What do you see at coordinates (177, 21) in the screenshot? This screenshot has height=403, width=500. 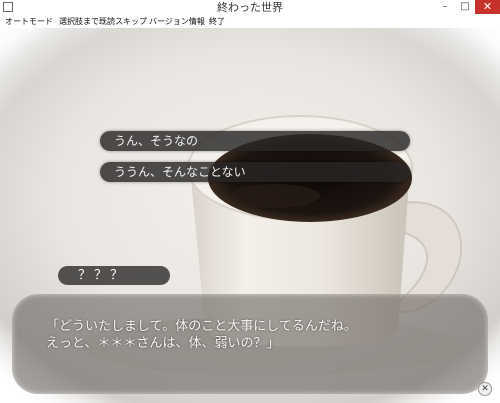 I see `menu-item-version-info: バージョン情報` at bounding box center [177, 21].